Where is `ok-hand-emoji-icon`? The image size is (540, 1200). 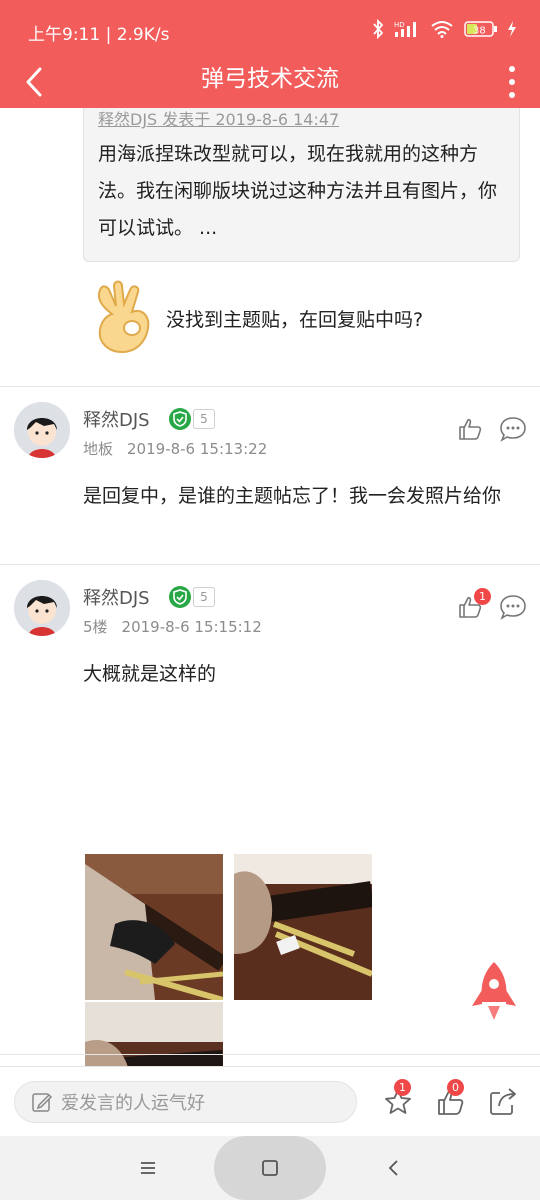 ok-hand-emoji-icon is located at coordinates (124, 317).